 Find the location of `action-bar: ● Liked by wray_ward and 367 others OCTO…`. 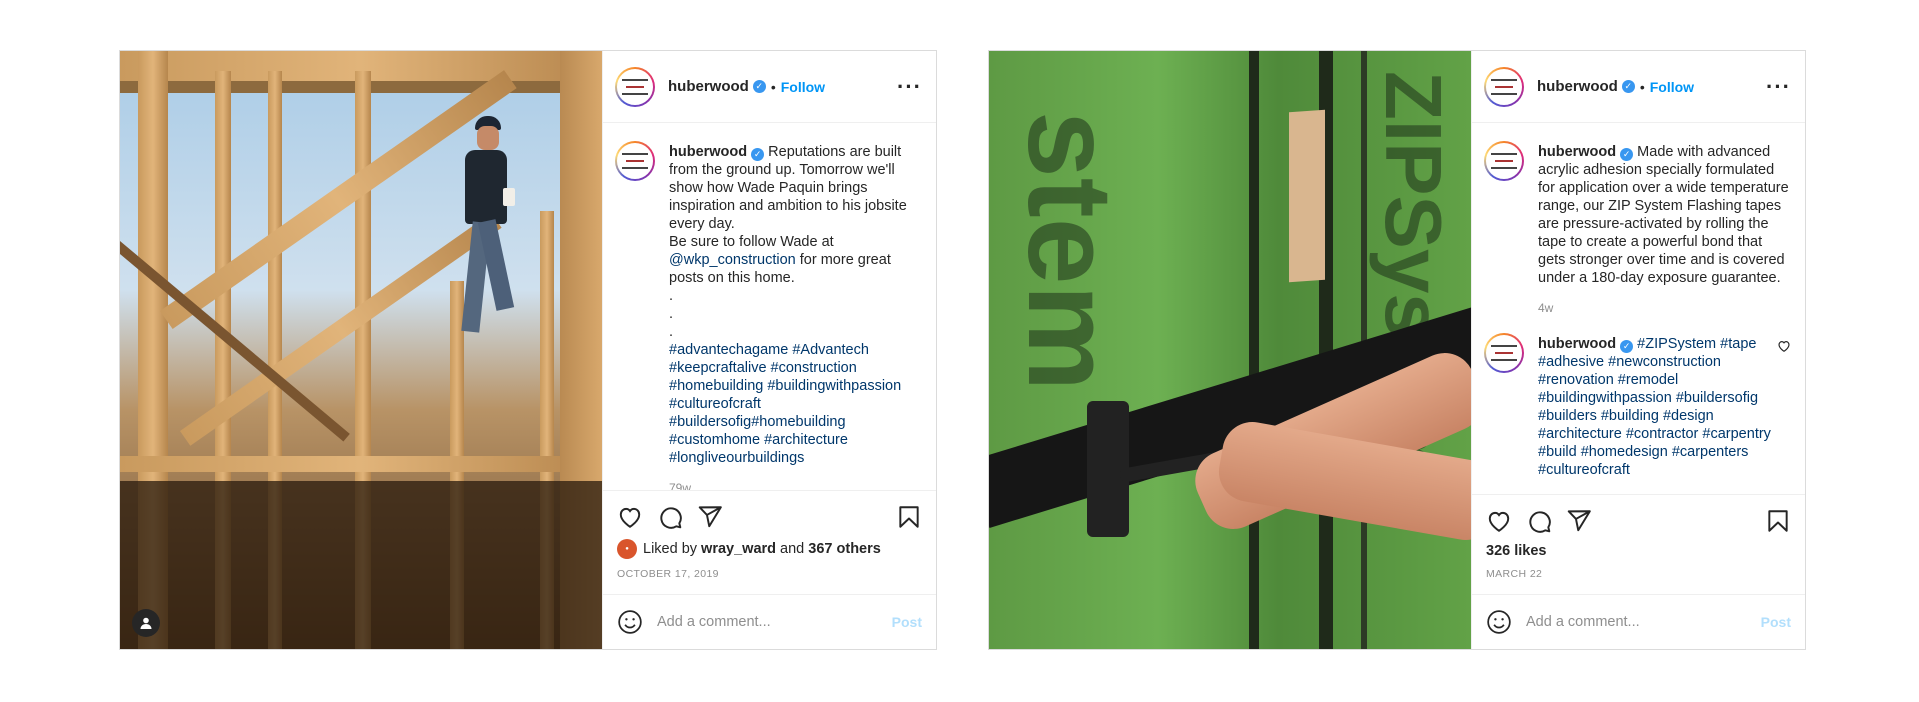

action-bar: ● Liked by wray_ward and 367 others OCTO… is located at coordinates (769, 542).